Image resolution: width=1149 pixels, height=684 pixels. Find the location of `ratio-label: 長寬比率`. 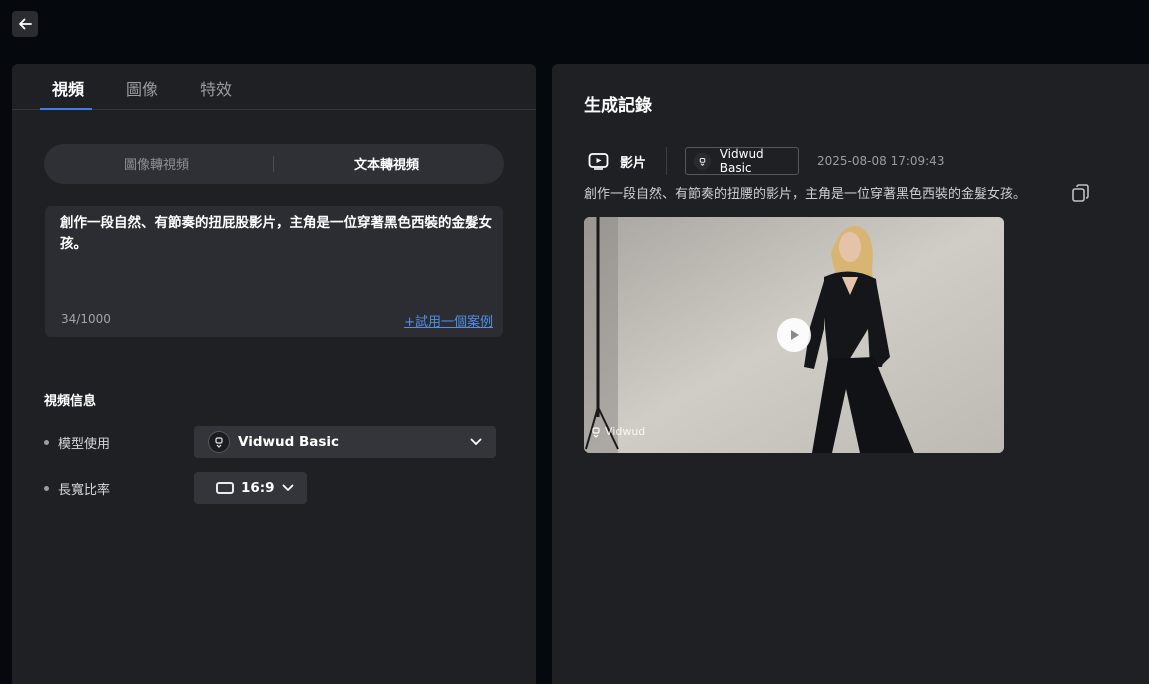

ratio-label: 長寬比率 is located at coordinates (77, 488).